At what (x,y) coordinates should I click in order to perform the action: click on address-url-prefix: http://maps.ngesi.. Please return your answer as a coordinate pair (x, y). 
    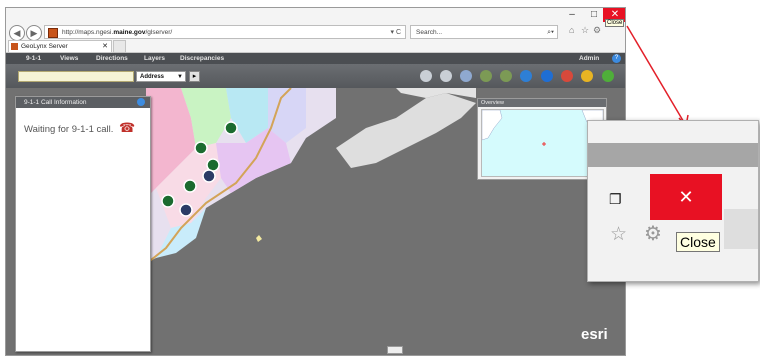
    Looking at the image, I should click on (88, 32).